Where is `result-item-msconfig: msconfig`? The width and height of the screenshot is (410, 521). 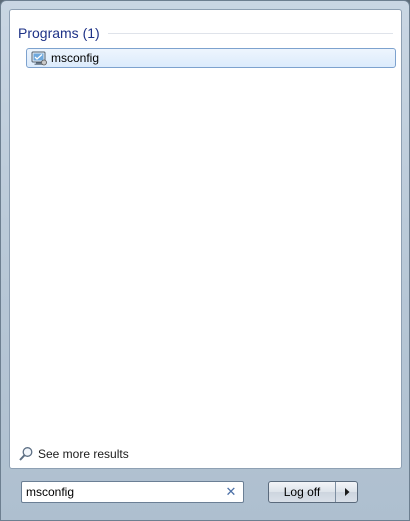 result-item-msconfig: msconfig is located at coordinates (211, 58).